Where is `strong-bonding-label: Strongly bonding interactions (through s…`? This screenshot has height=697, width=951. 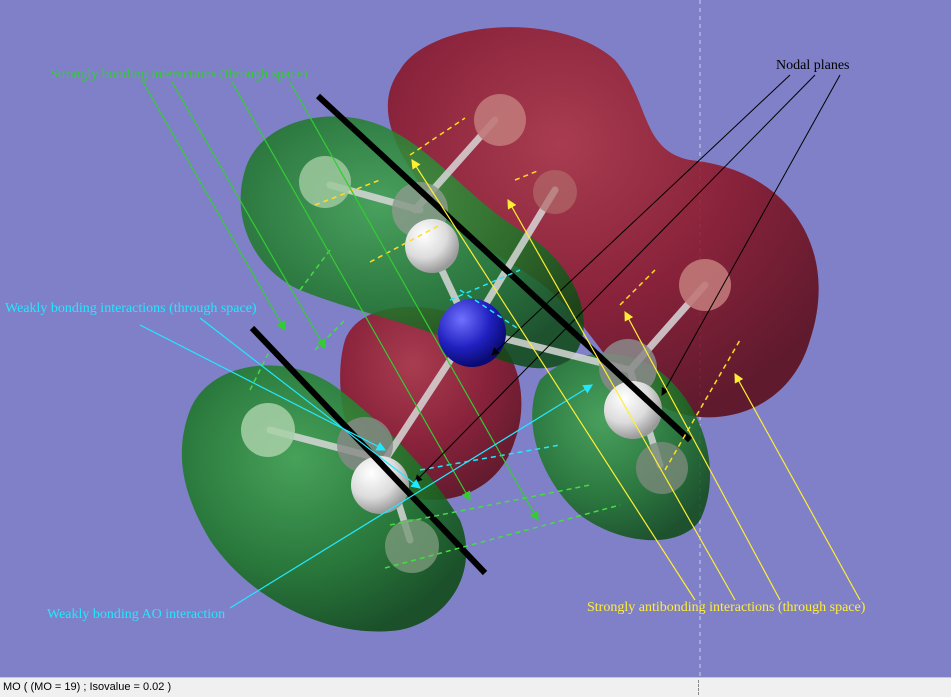 strong-bonding-label: Strongly bonding interactions (through s… is located at coordinates (179, 74).